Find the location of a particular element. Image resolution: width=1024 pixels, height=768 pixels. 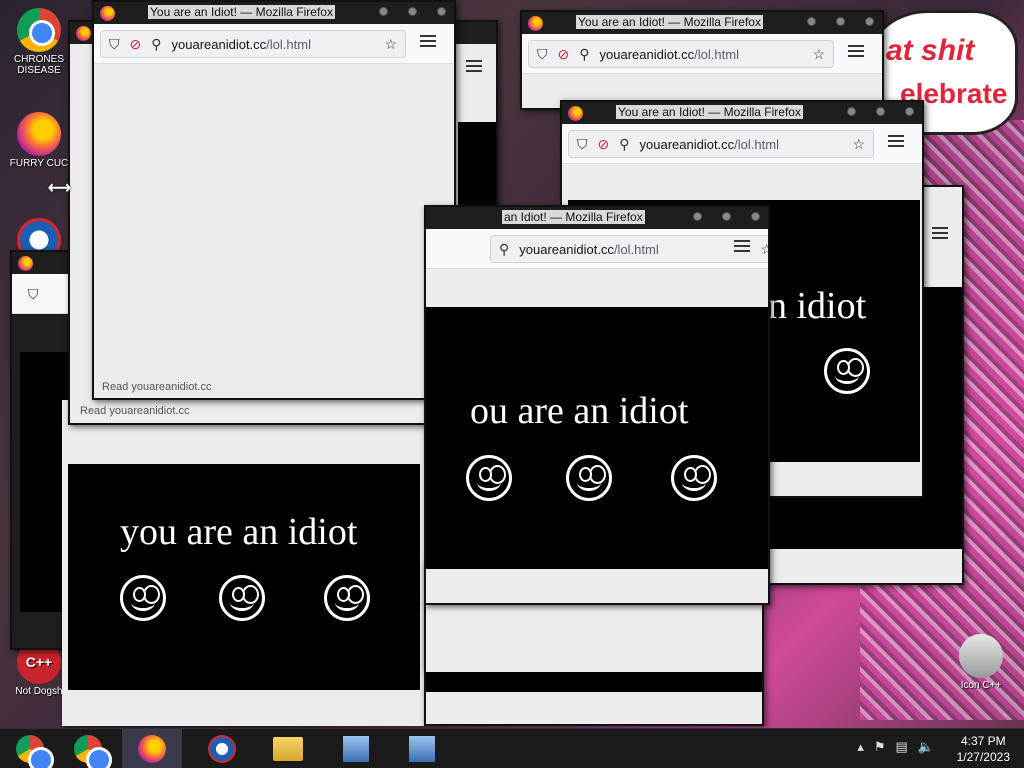

installer-icon is located at coordinates (356, 749).